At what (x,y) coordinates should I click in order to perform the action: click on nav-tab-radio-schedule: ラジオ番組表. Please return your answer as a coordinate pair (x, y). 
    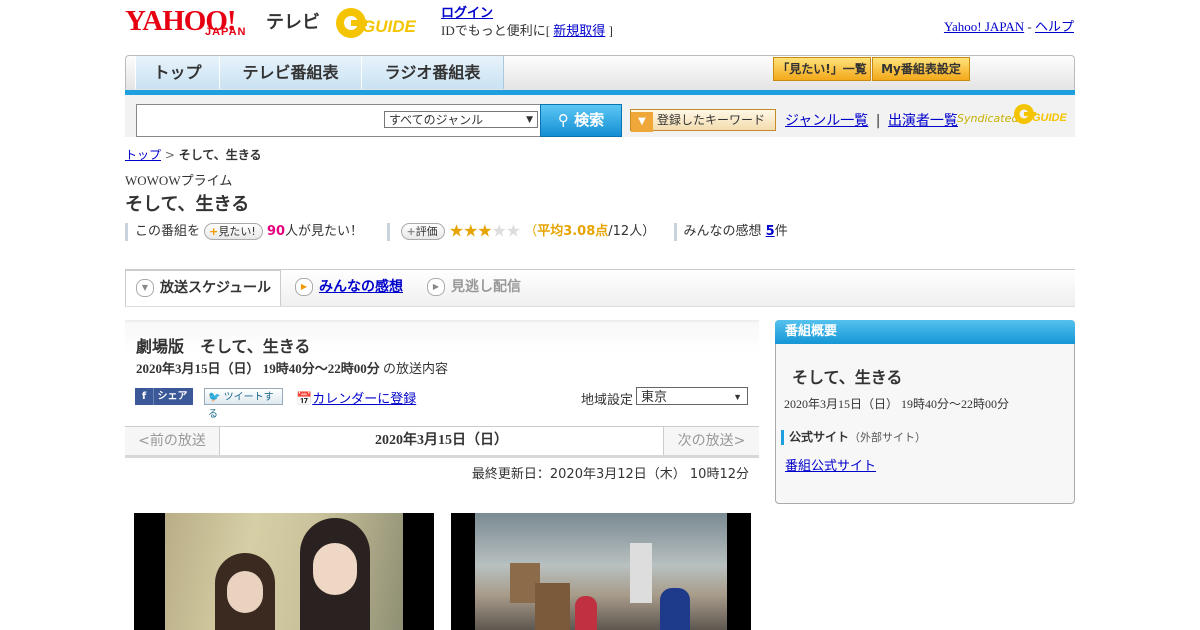
    Looking at the image, I should click on (432, 72).